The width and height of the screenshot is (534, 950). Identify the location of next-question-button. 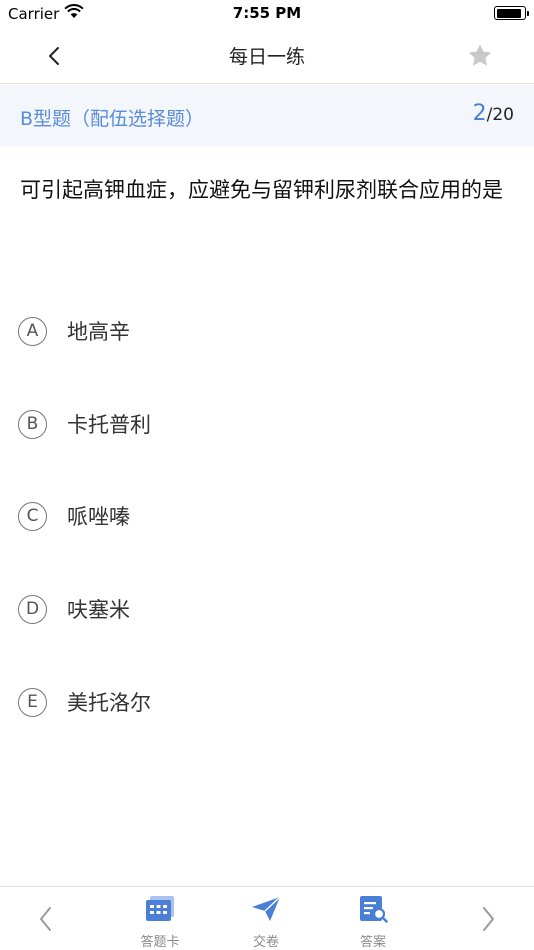
(489, 919).